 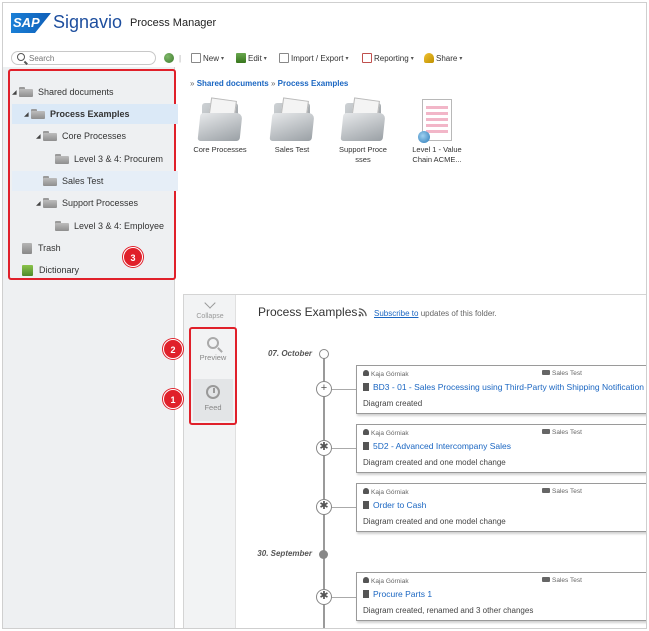 What do you see at coordinates (347, 58) in the screenshot?
I see `chevron-down-icon: ▾` at bounding box center [347, 58].